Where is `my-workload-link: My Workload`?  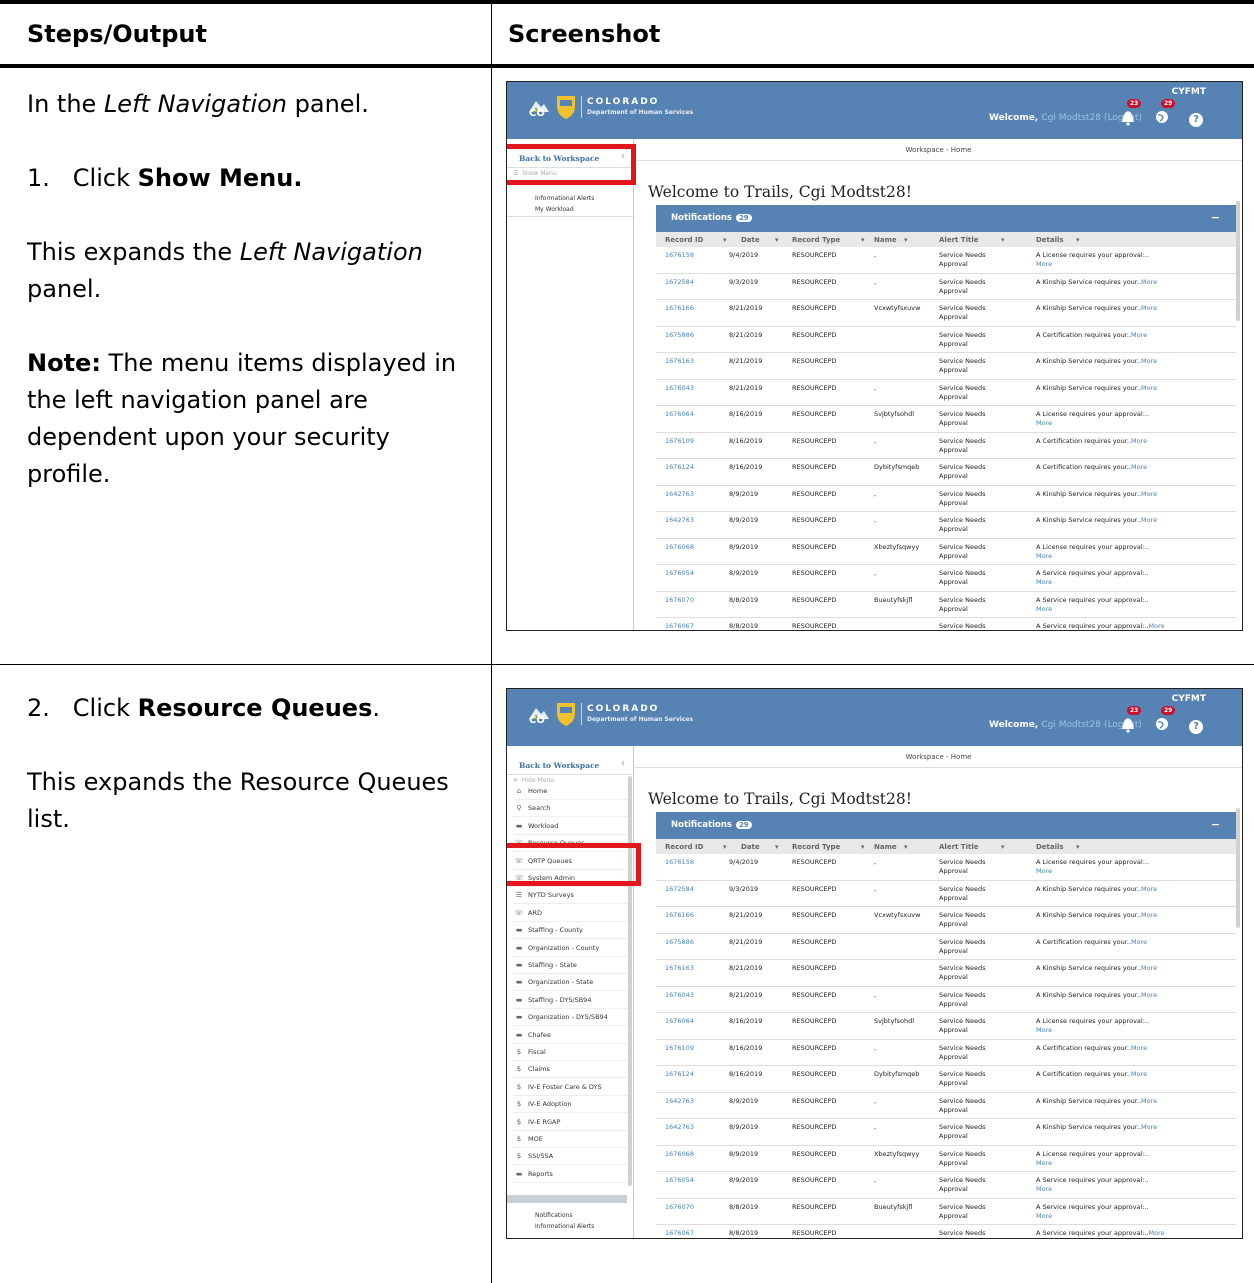
my-workload-link: My Workload is located at coordinates (554, 209).